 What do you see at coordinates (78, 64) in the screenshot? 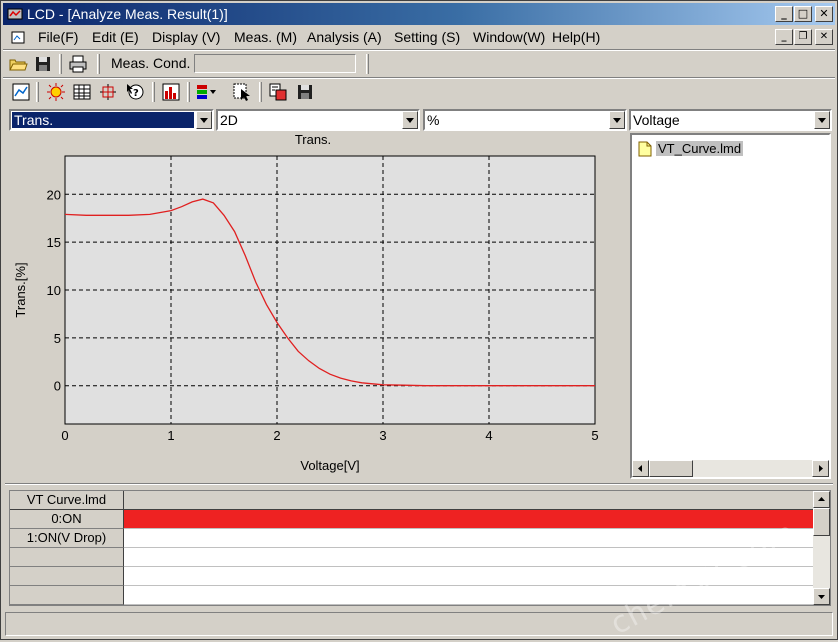
I see `print-icon` at bounding box center [78, 64].